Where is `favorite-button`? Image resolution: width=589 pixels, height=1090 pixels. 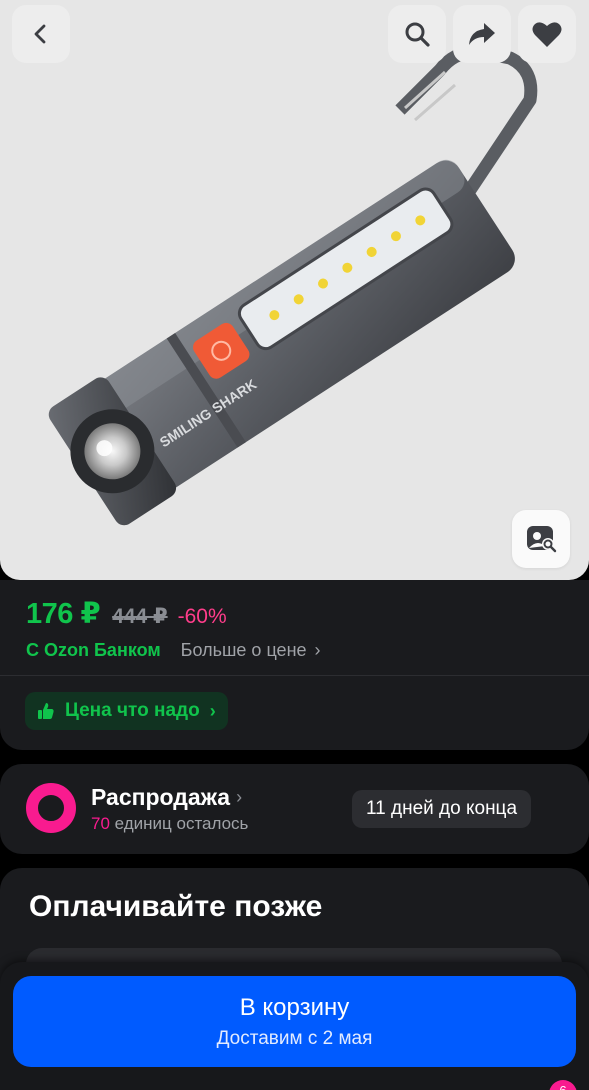
favorite-button is located at coordinates (547, 34).